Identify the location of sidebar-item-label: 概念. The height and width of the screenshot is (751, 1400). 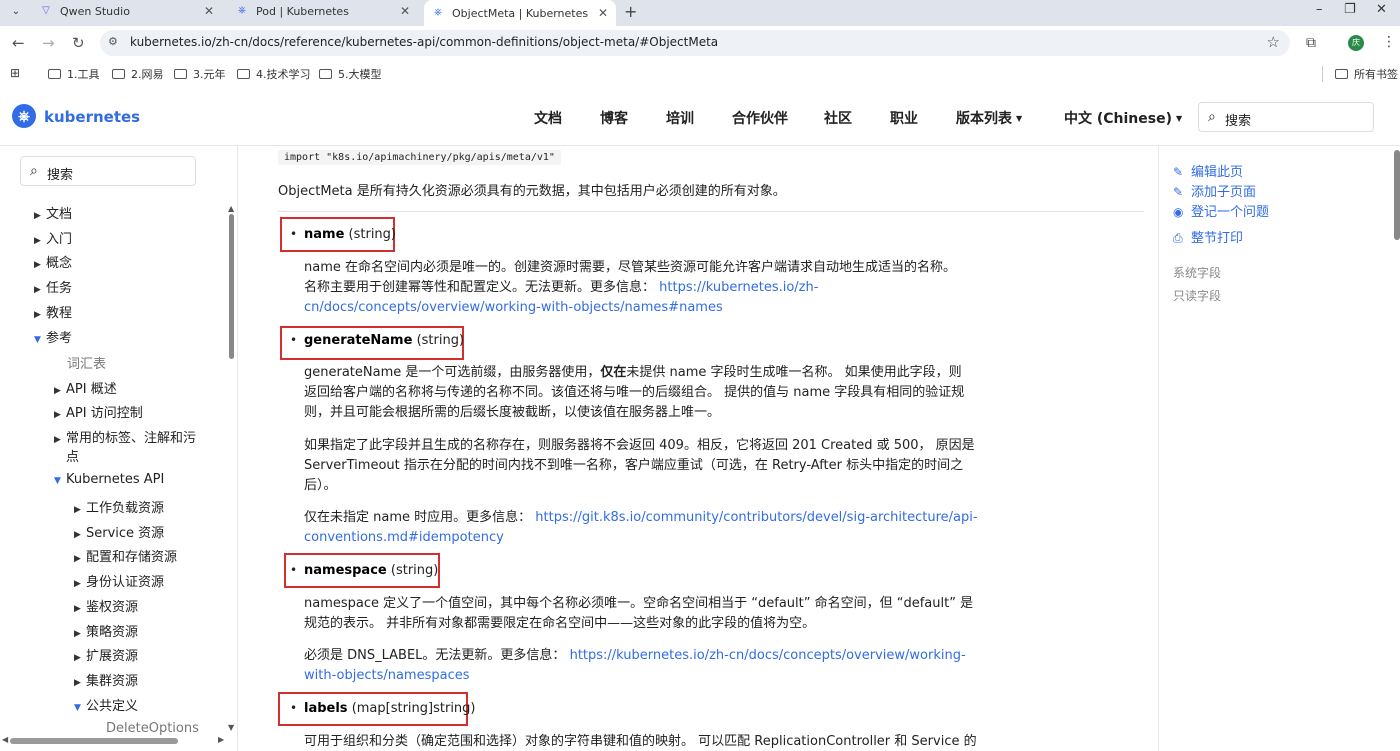
(59, 263).